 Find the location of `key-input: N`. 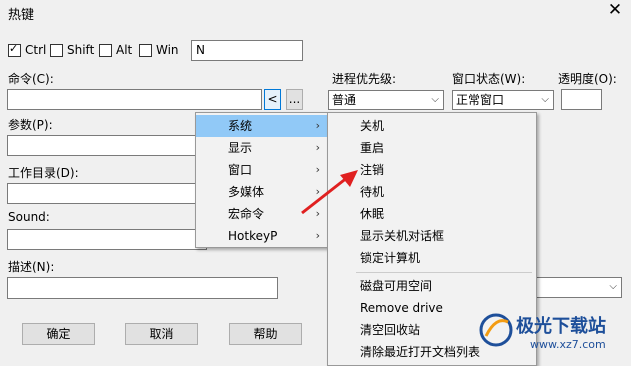

key-input: N is located at coordinates (247, 50).